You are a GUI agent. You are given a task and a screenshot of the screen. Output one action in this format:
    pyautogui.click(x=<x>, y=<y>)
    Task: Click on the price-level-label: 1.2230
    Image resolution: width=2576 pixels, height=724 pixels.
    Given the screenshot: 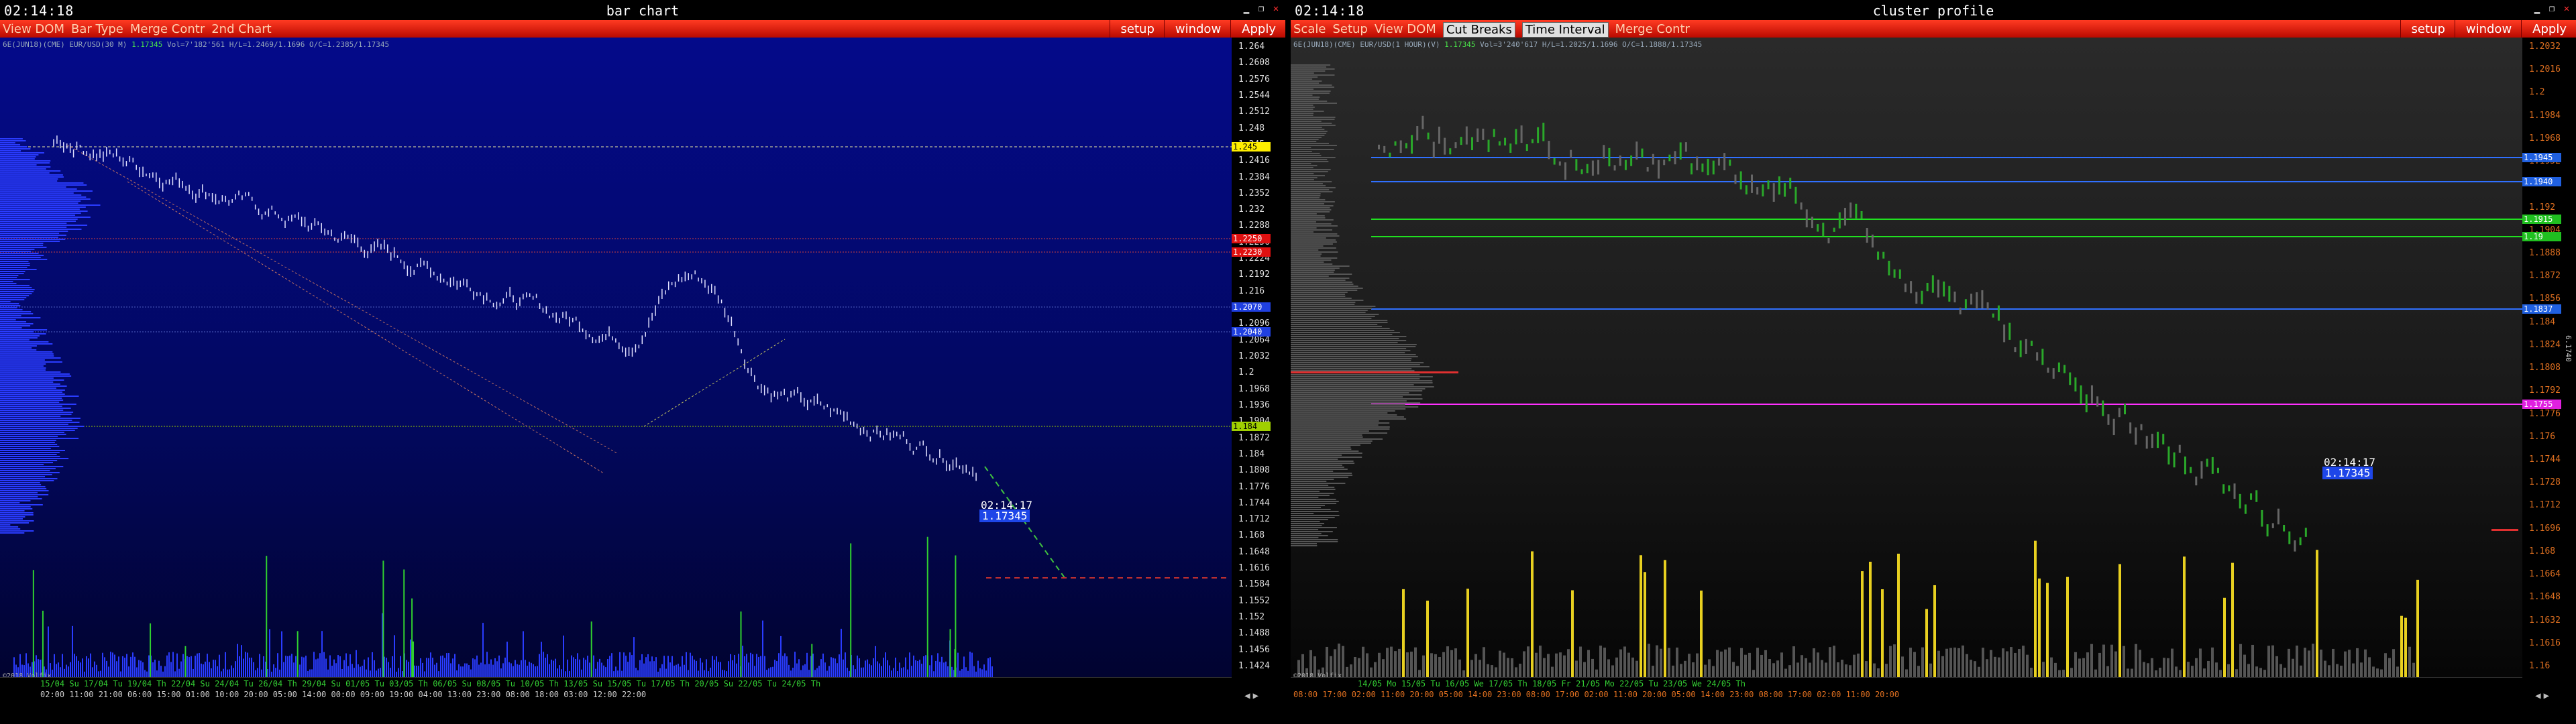 What is the action you would take?
    pyautogui.click(x=1251, y=252)
    